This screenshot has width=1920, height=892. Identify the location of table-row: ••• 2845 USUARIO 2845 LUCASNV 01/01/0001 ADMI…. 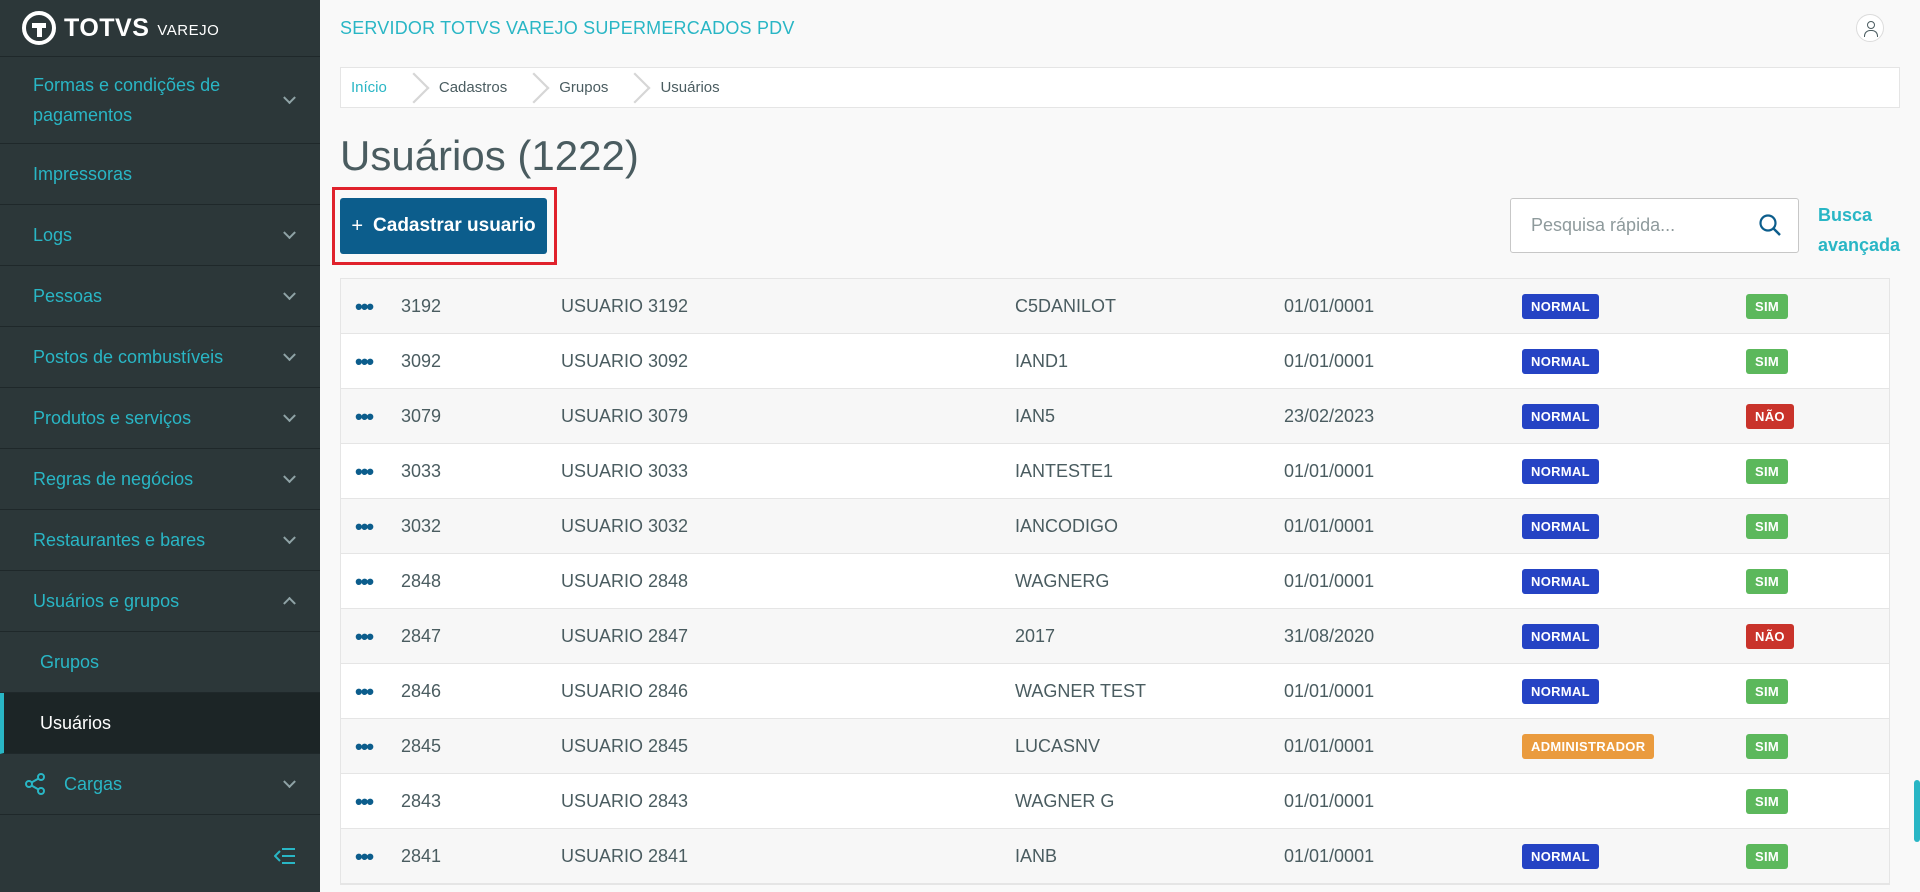
(1115, 746).